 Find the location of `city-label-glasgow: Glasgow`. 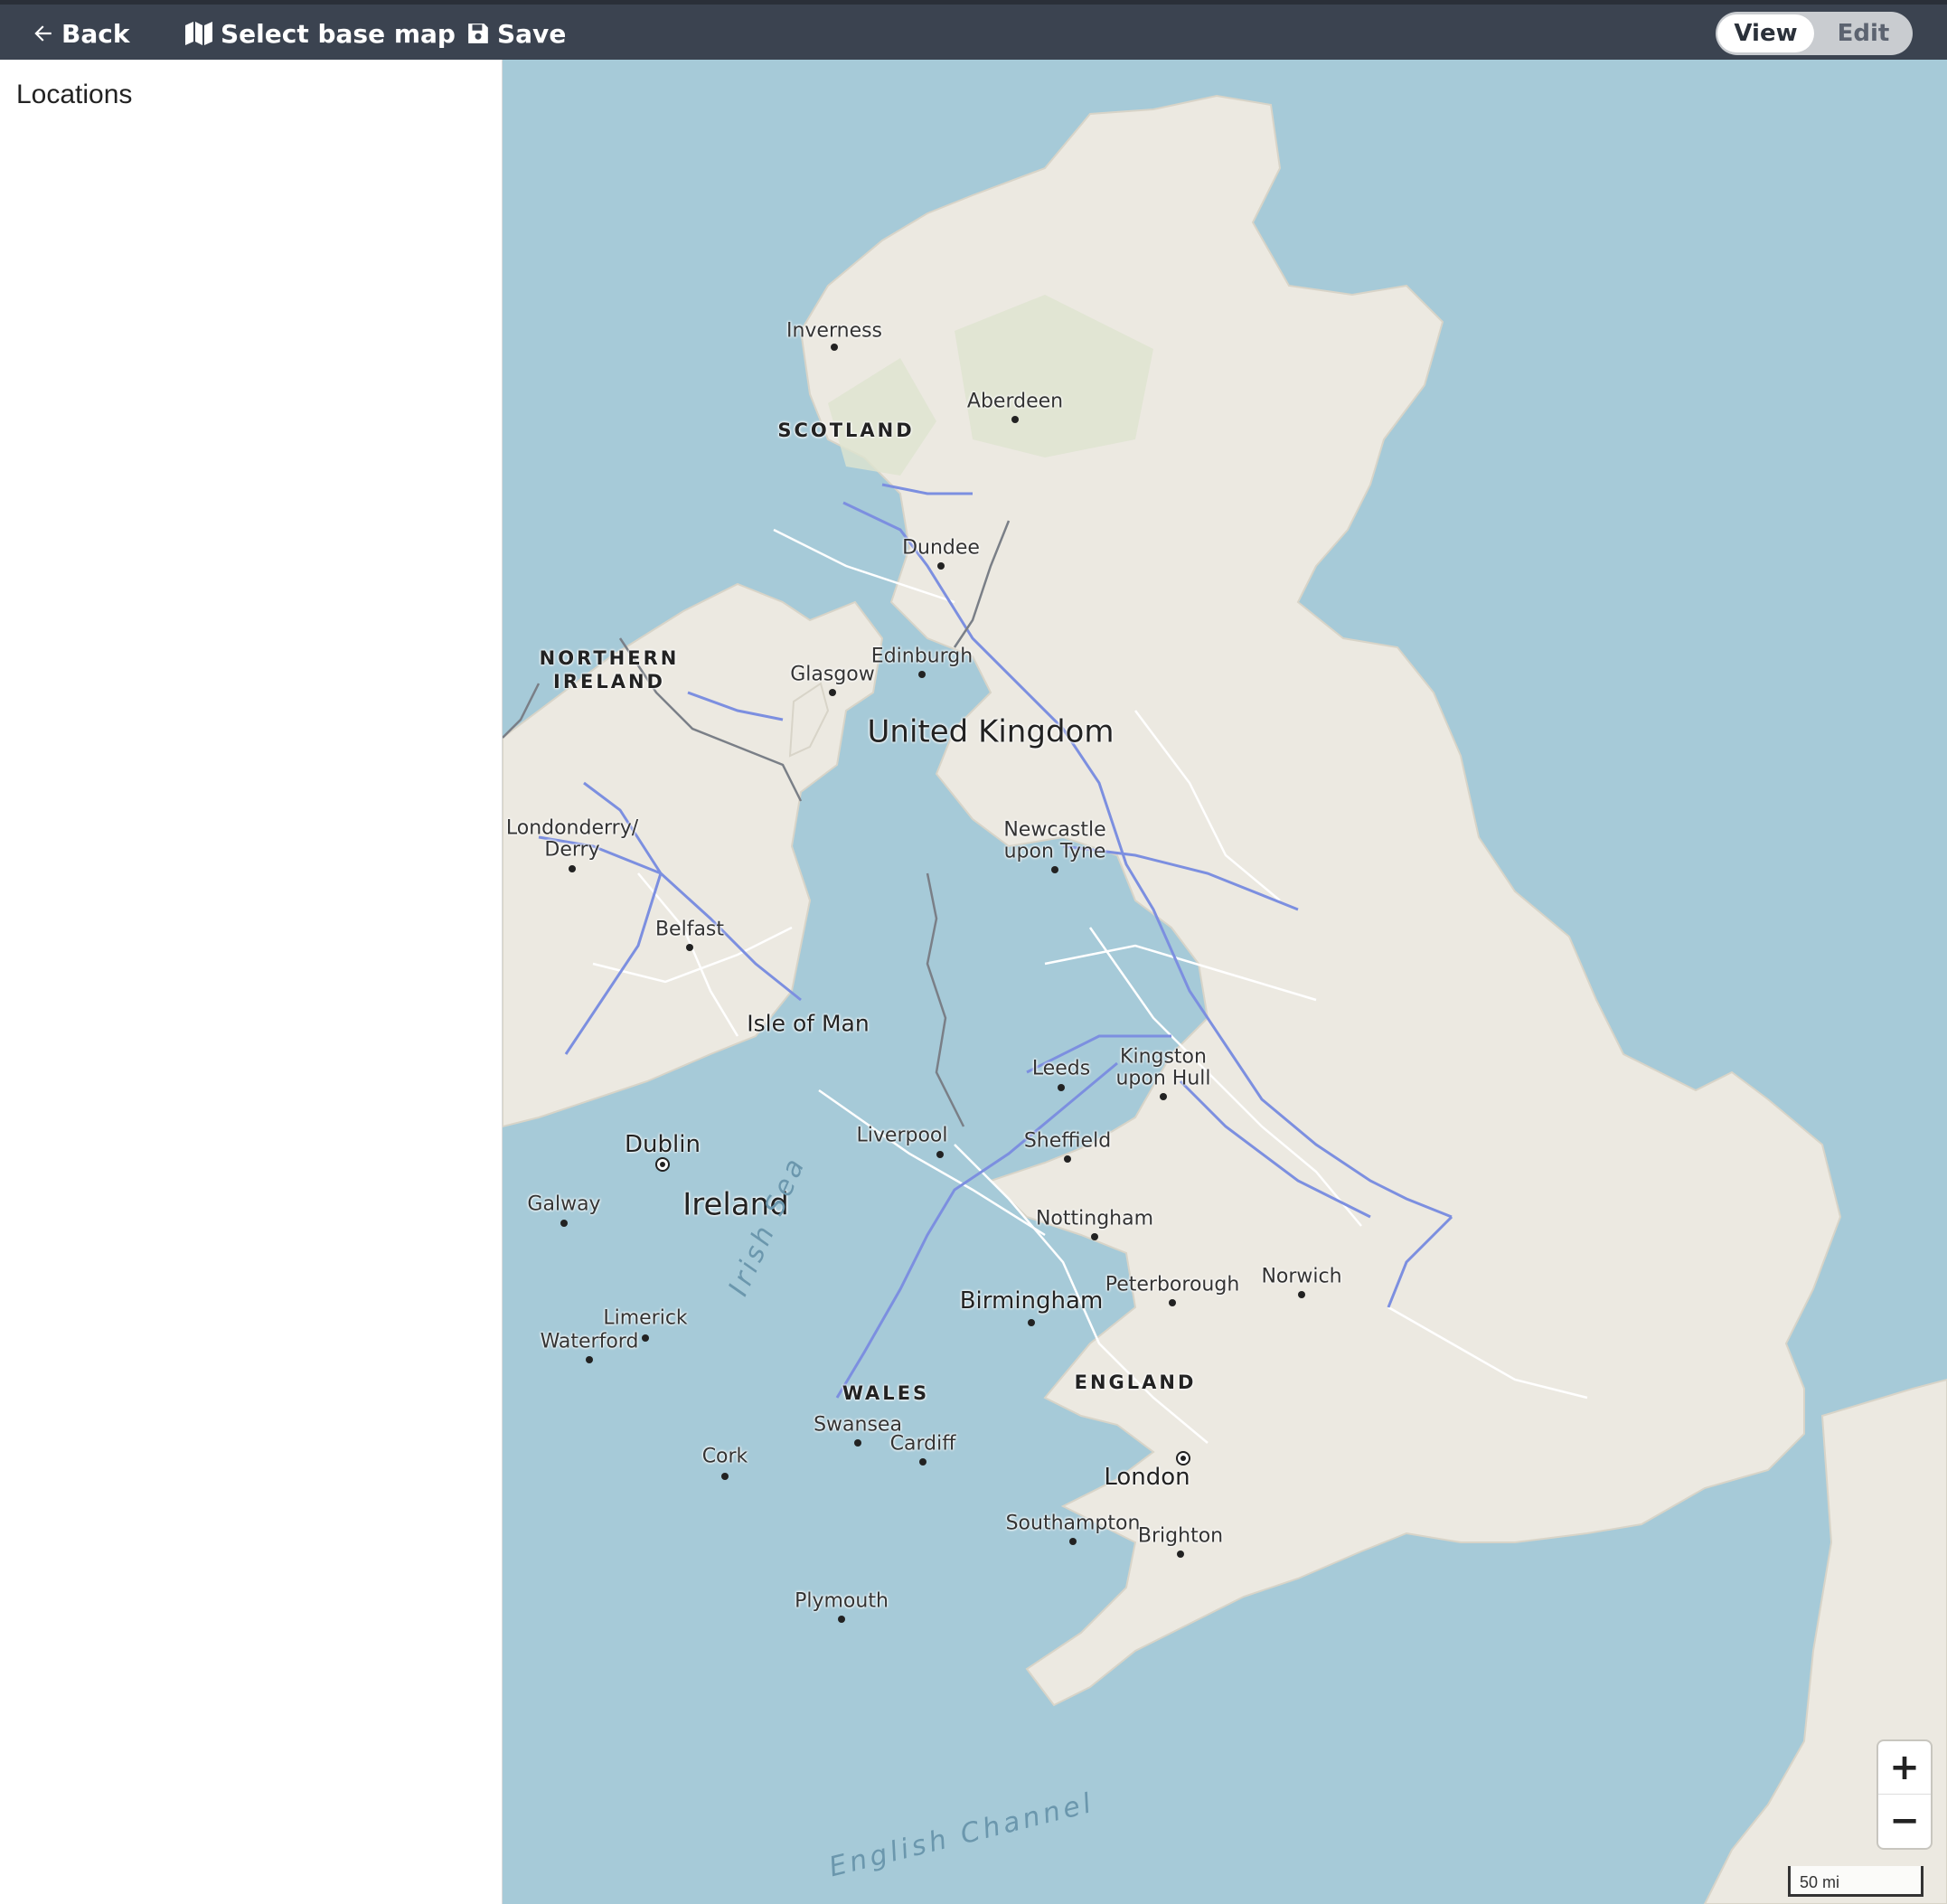

city-label-glasgow: Glasgow is located at coordinates (832, 674).